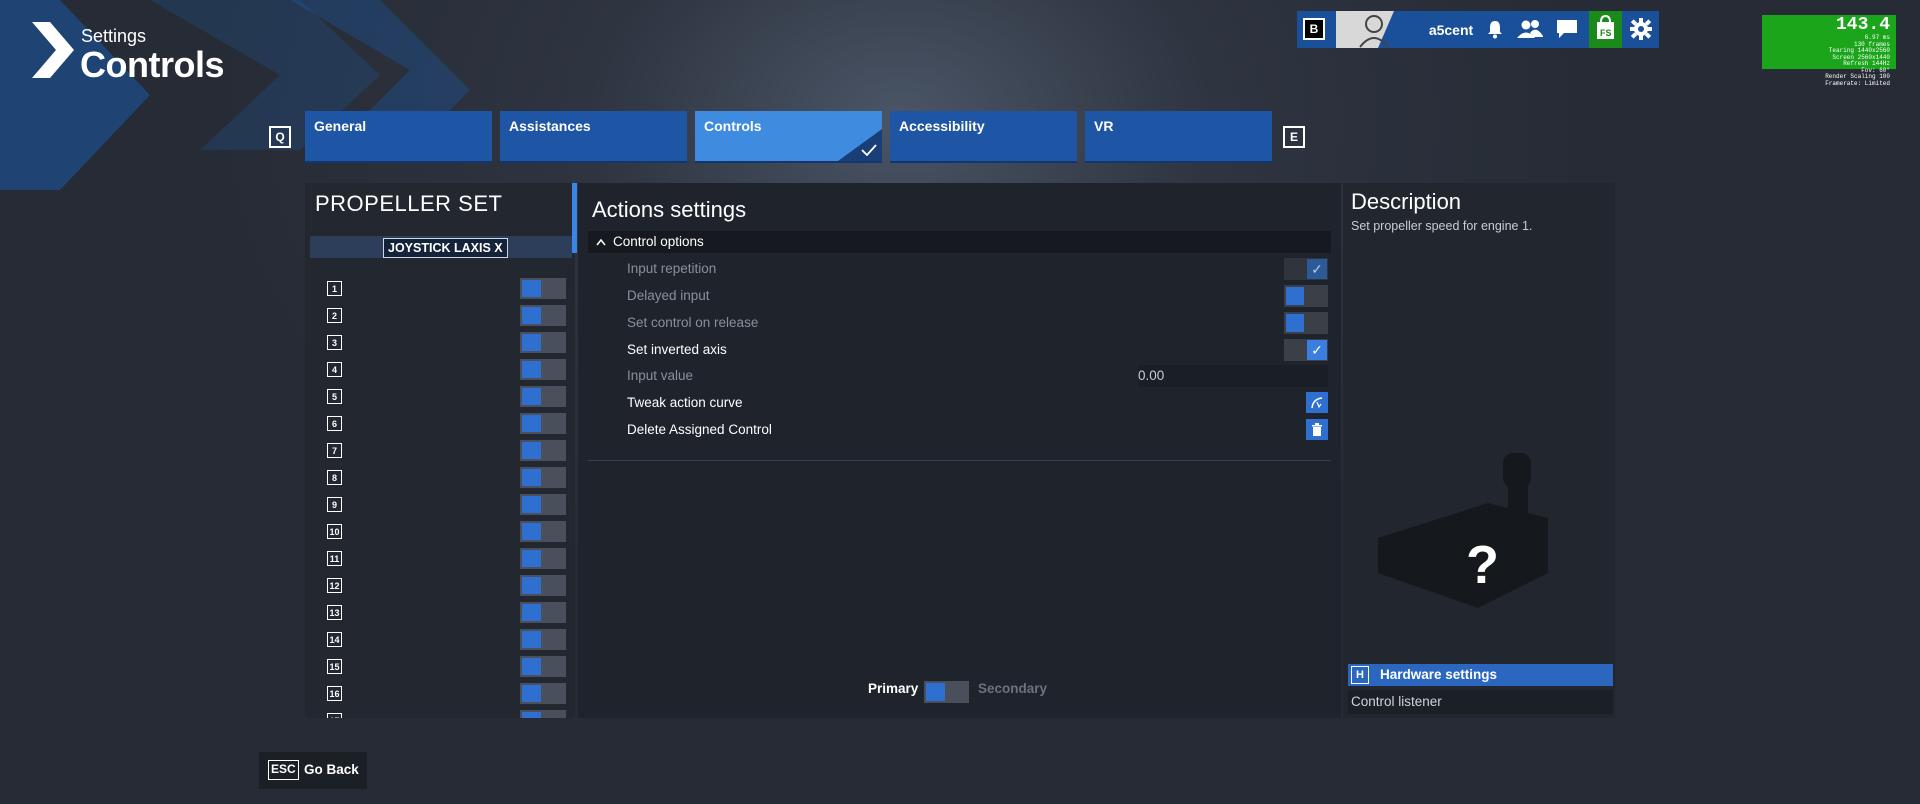  I want to click on binding-row: 2, so click(447, 316).